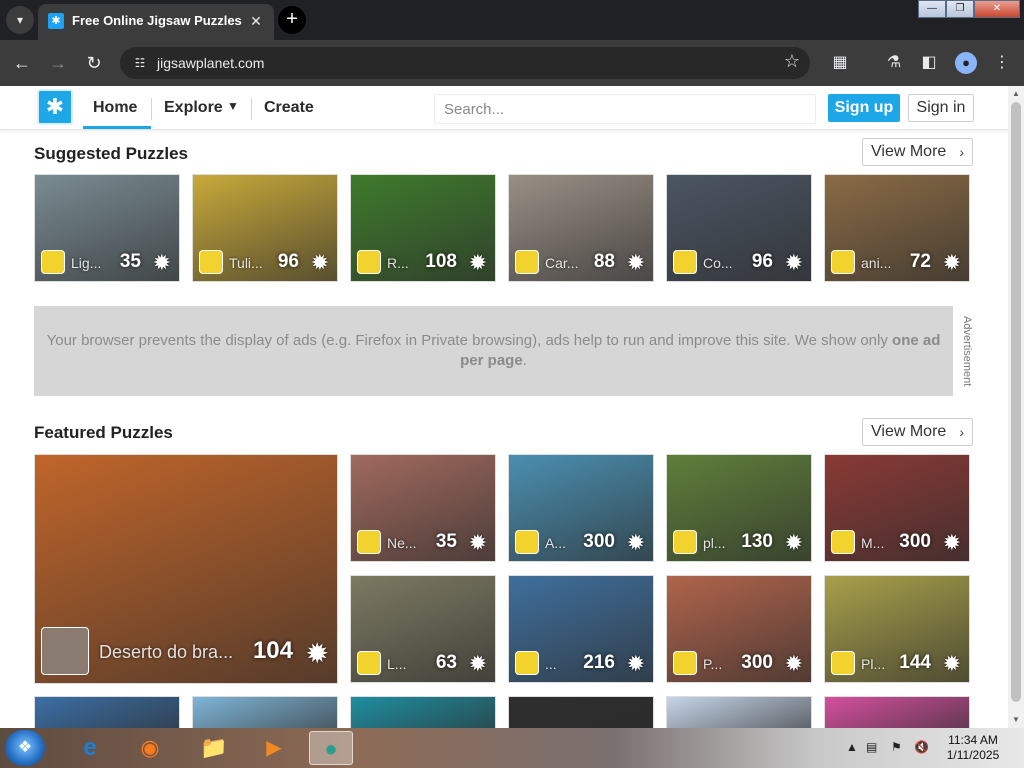  I want to click on puzzle-thumbnail: Ne... 35 ✹, so click(423, 508).